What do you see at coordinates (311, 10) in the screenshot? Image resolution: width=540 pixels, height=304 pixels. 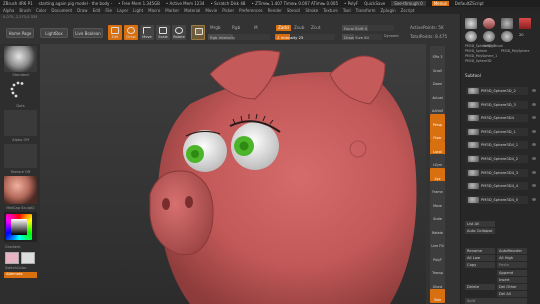 I see `menu-stroke: Stroke` at bounding box center [311, 10].